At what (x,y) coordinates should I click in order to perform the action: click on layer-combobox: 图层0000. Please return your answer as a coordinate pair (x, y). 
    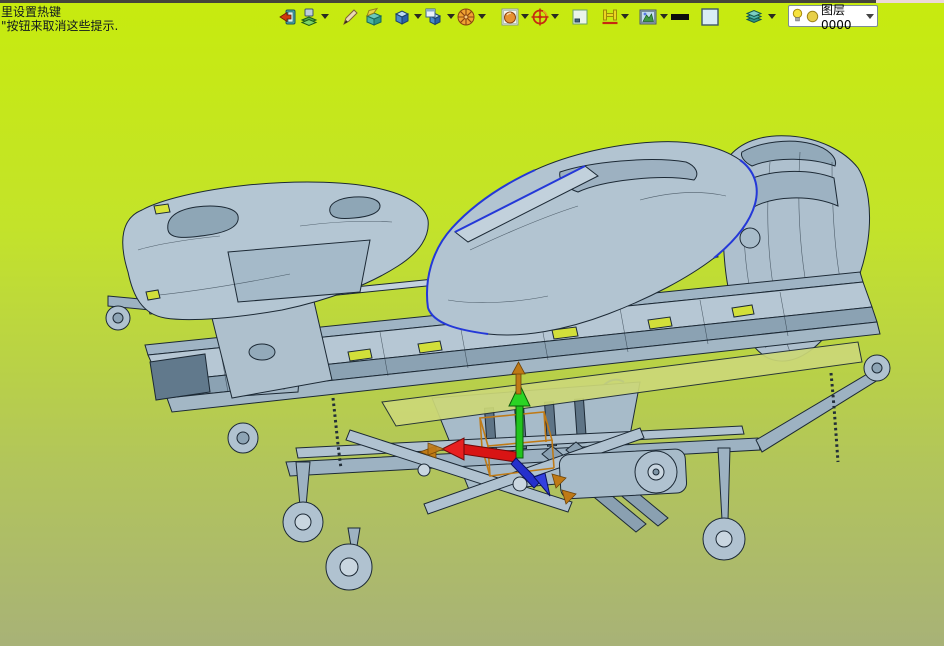
    Looking at the image, I should click on (833, 17).